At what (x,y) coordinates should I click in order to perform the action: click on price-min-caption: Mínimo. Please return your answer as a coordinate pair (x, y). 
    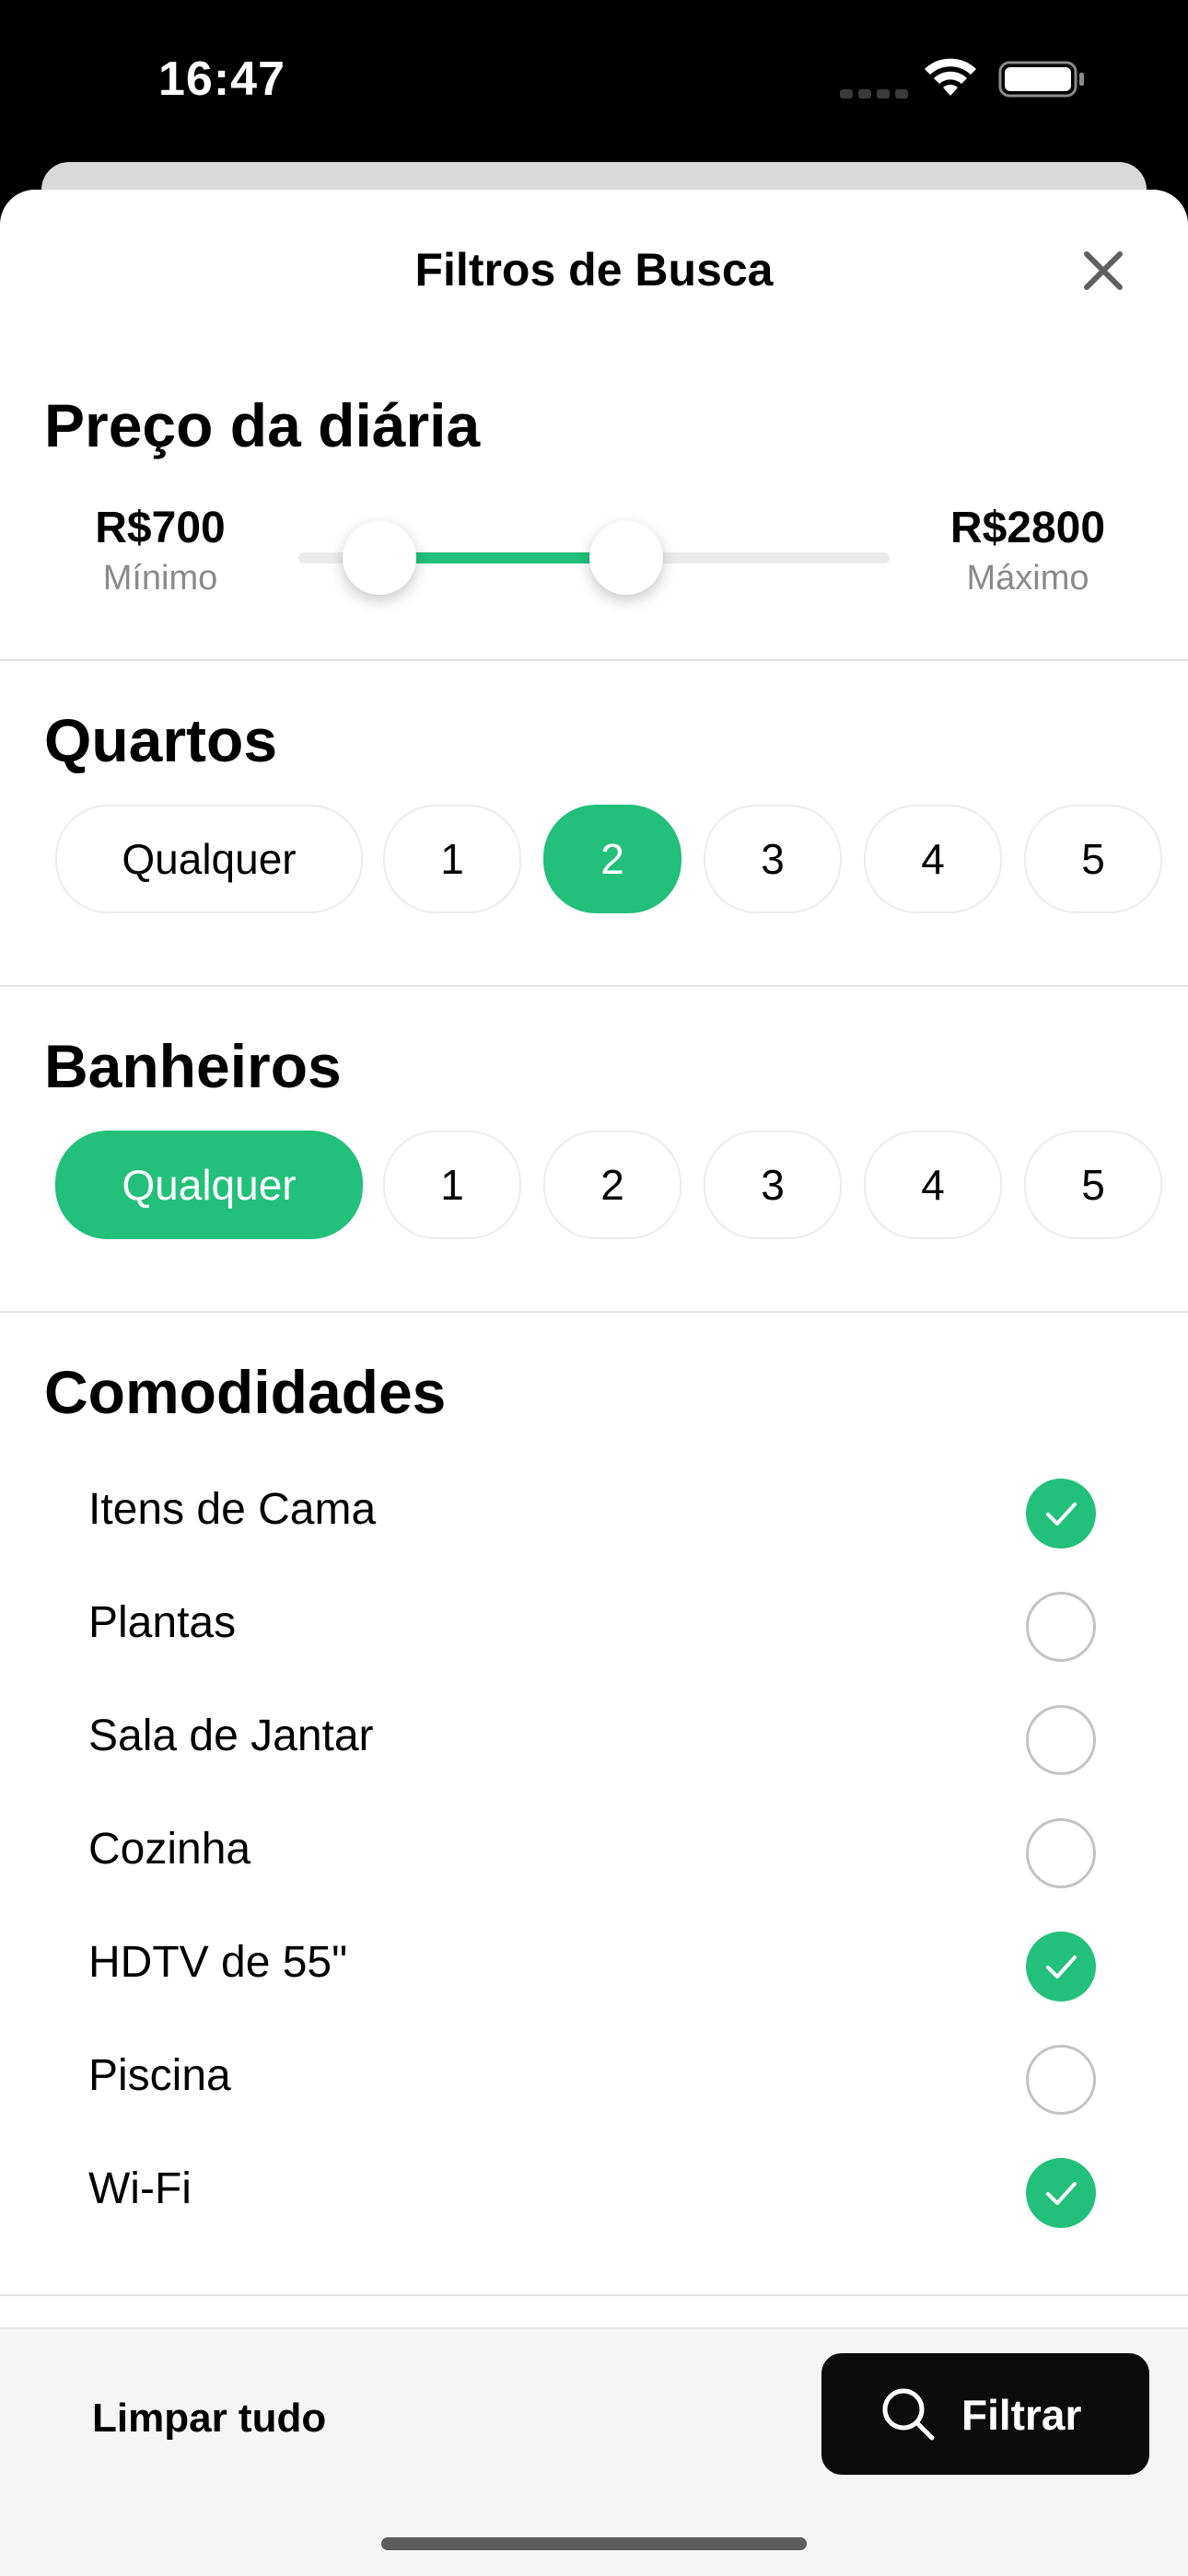
    Looking at the image, I should click on (160, 578).